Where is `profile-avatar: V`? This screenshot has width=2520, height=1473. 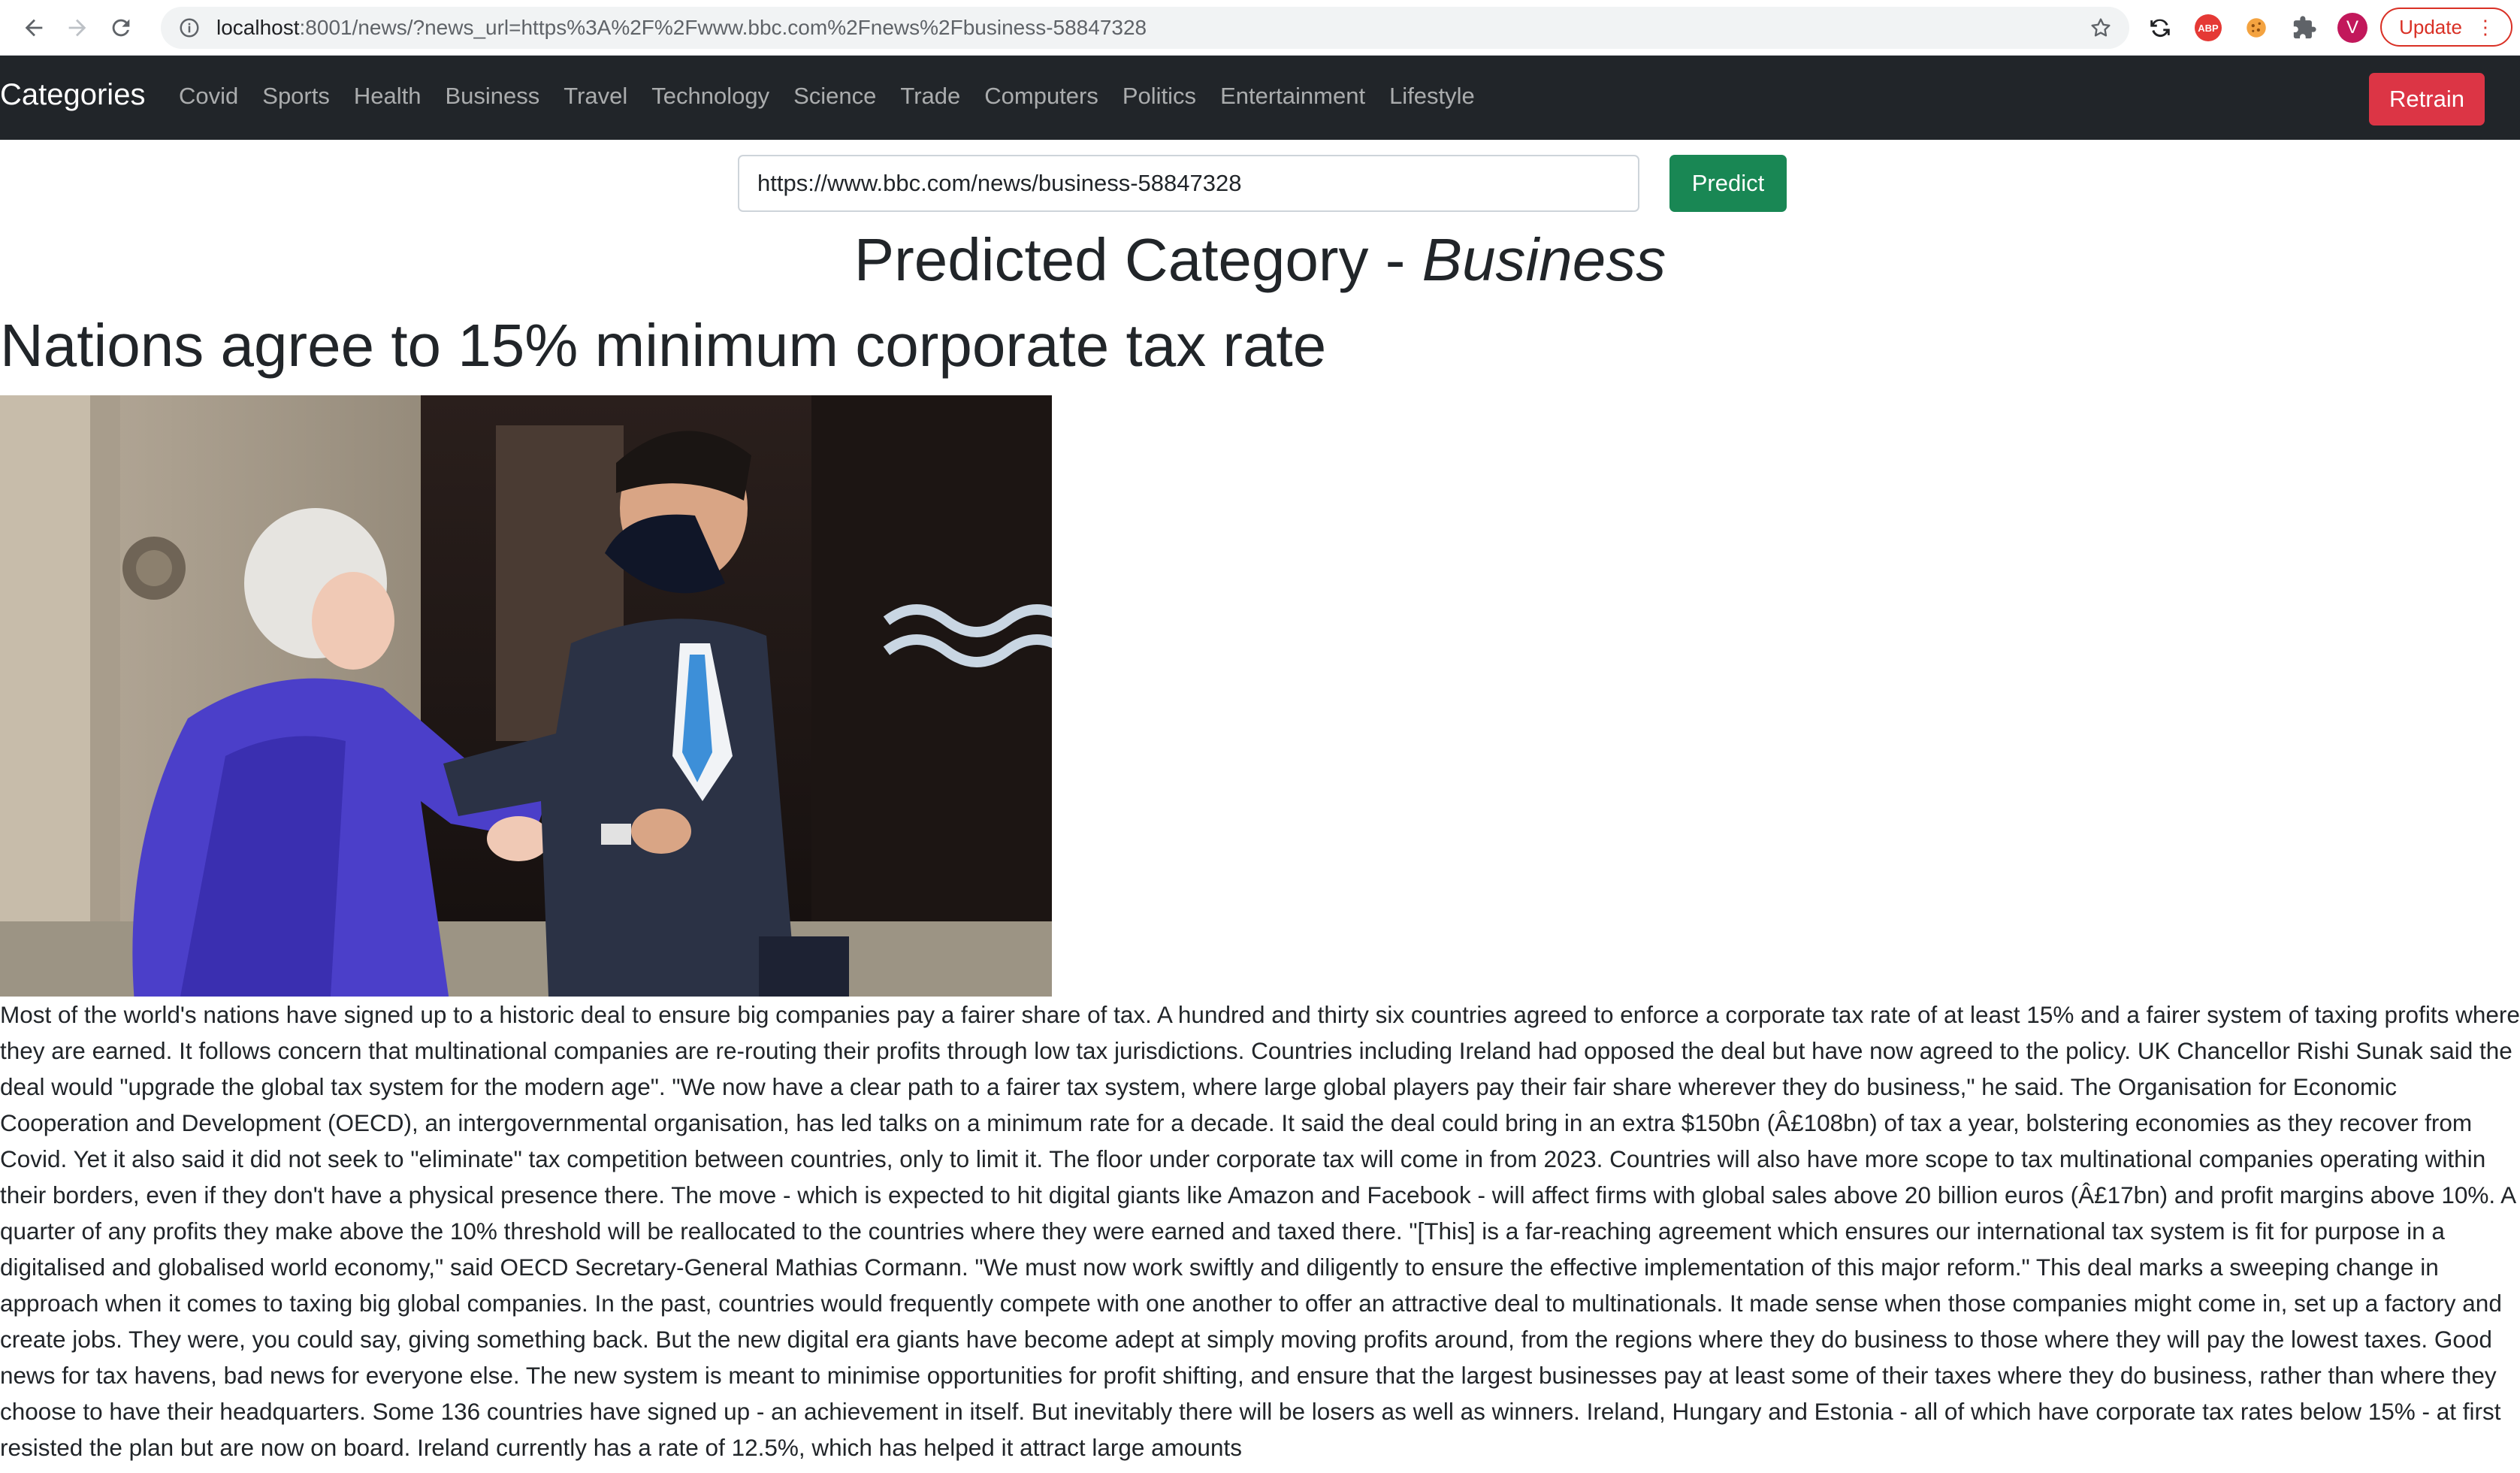 profile-avatar: V is located at coordinates (2352, 28).